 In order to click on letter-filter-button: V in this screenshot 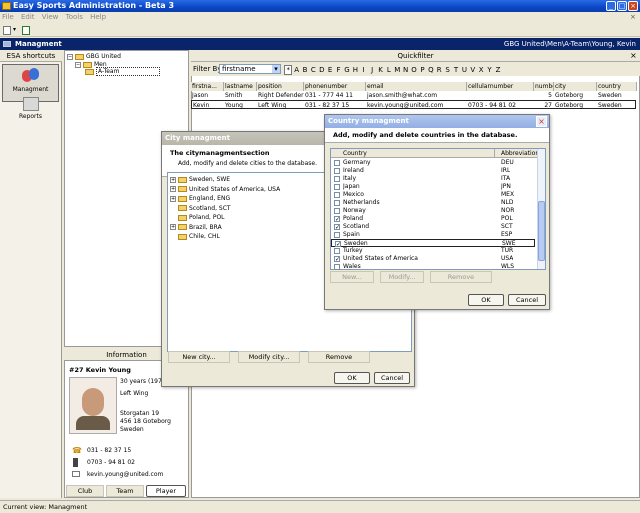, I will do `click(473, 70)`.